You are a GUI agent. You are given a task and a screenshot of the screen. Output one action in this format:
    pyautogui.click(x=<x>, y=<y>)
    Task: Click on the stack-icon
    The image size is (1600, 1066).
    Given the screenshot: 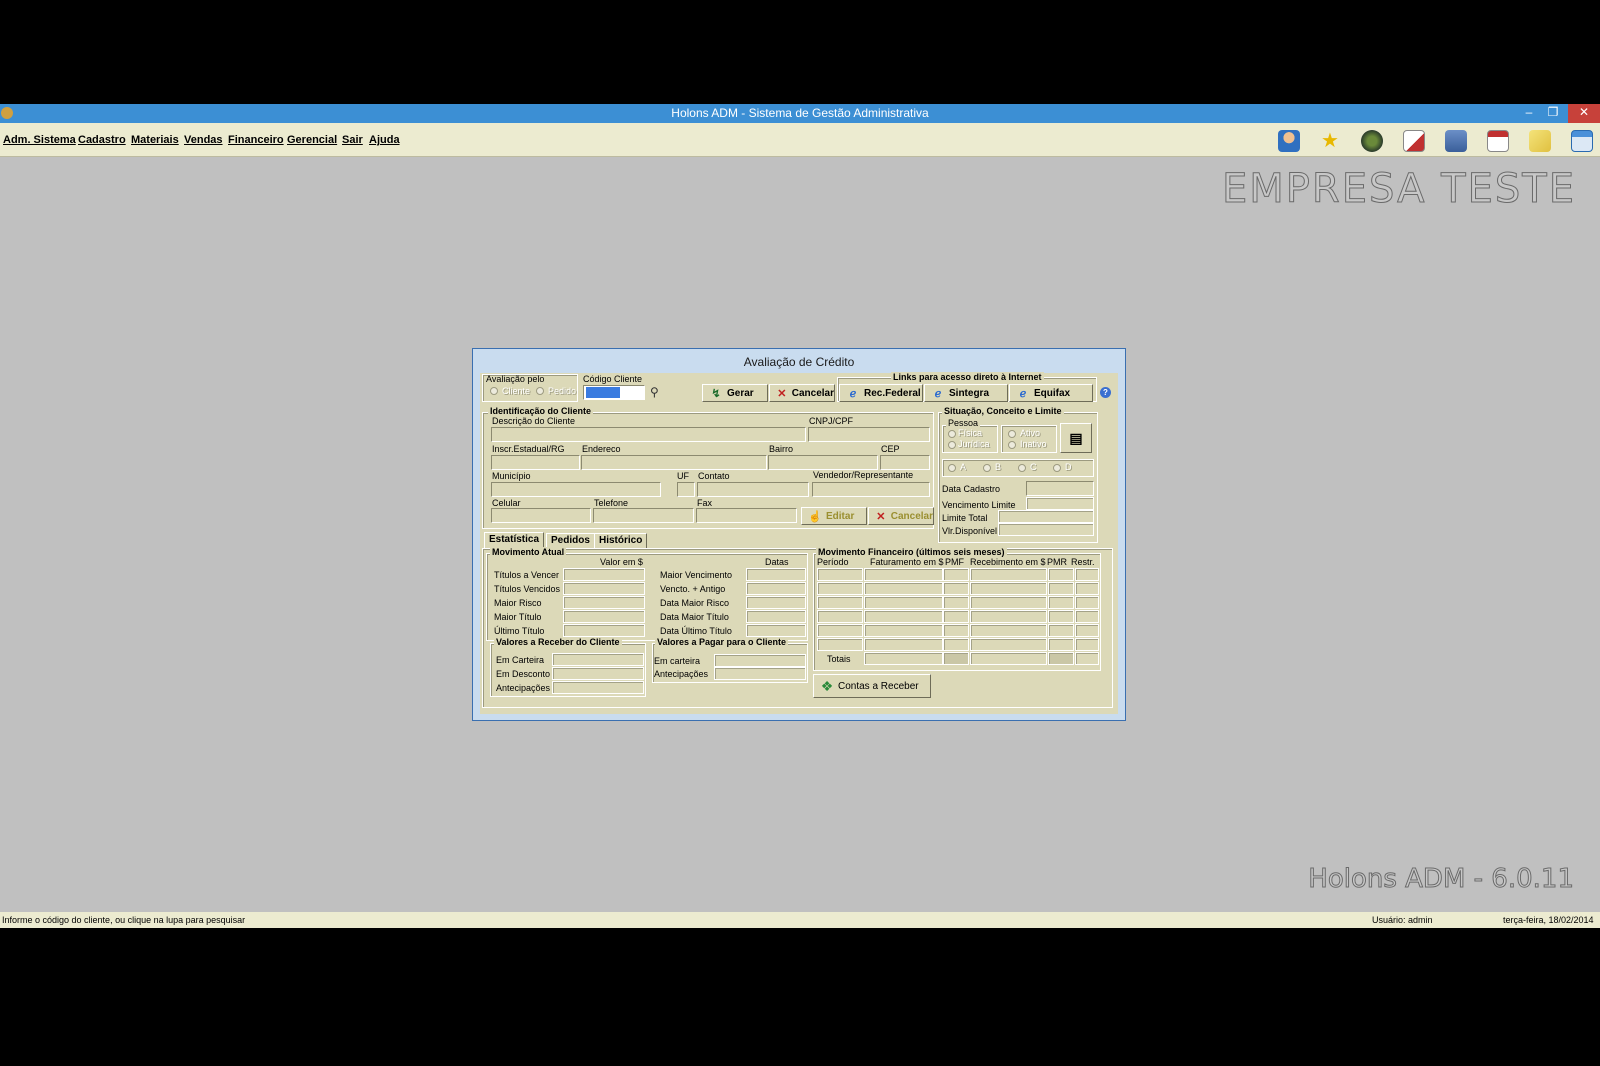 What is the action you would take?
    pyautogui.click(x=1456, y=141)
    